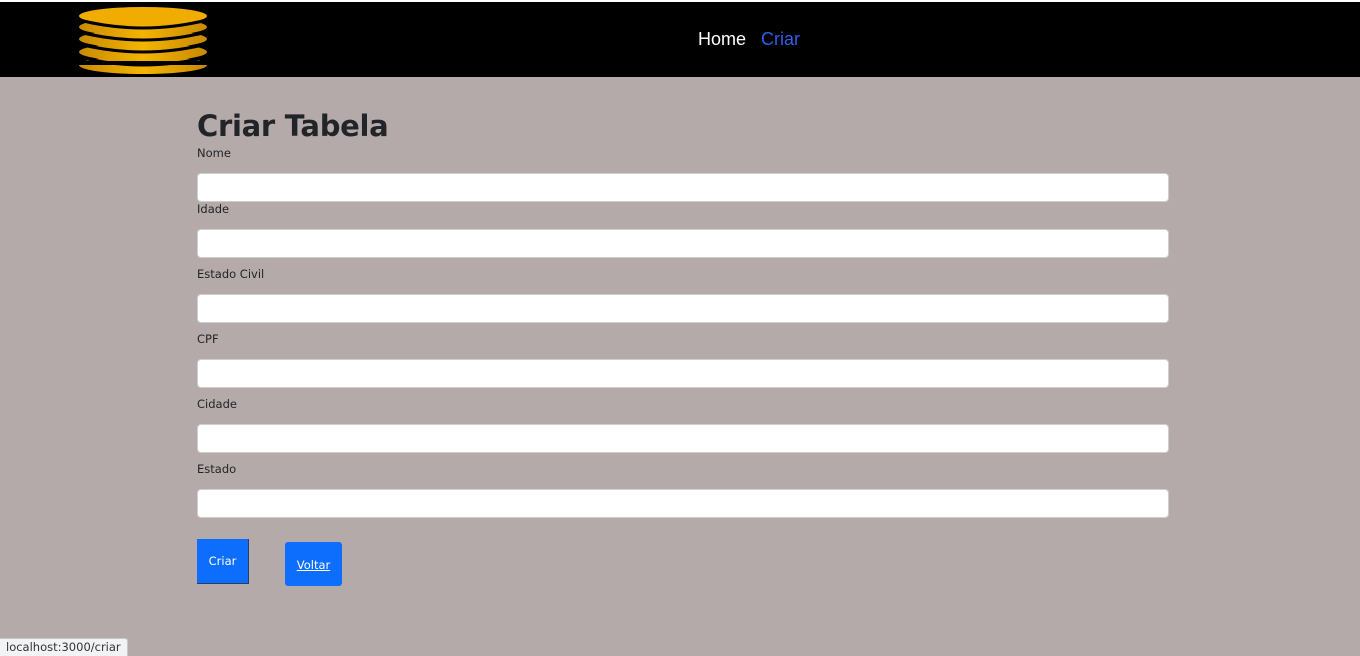  I want to click on cpf-input, so click(683, 373).